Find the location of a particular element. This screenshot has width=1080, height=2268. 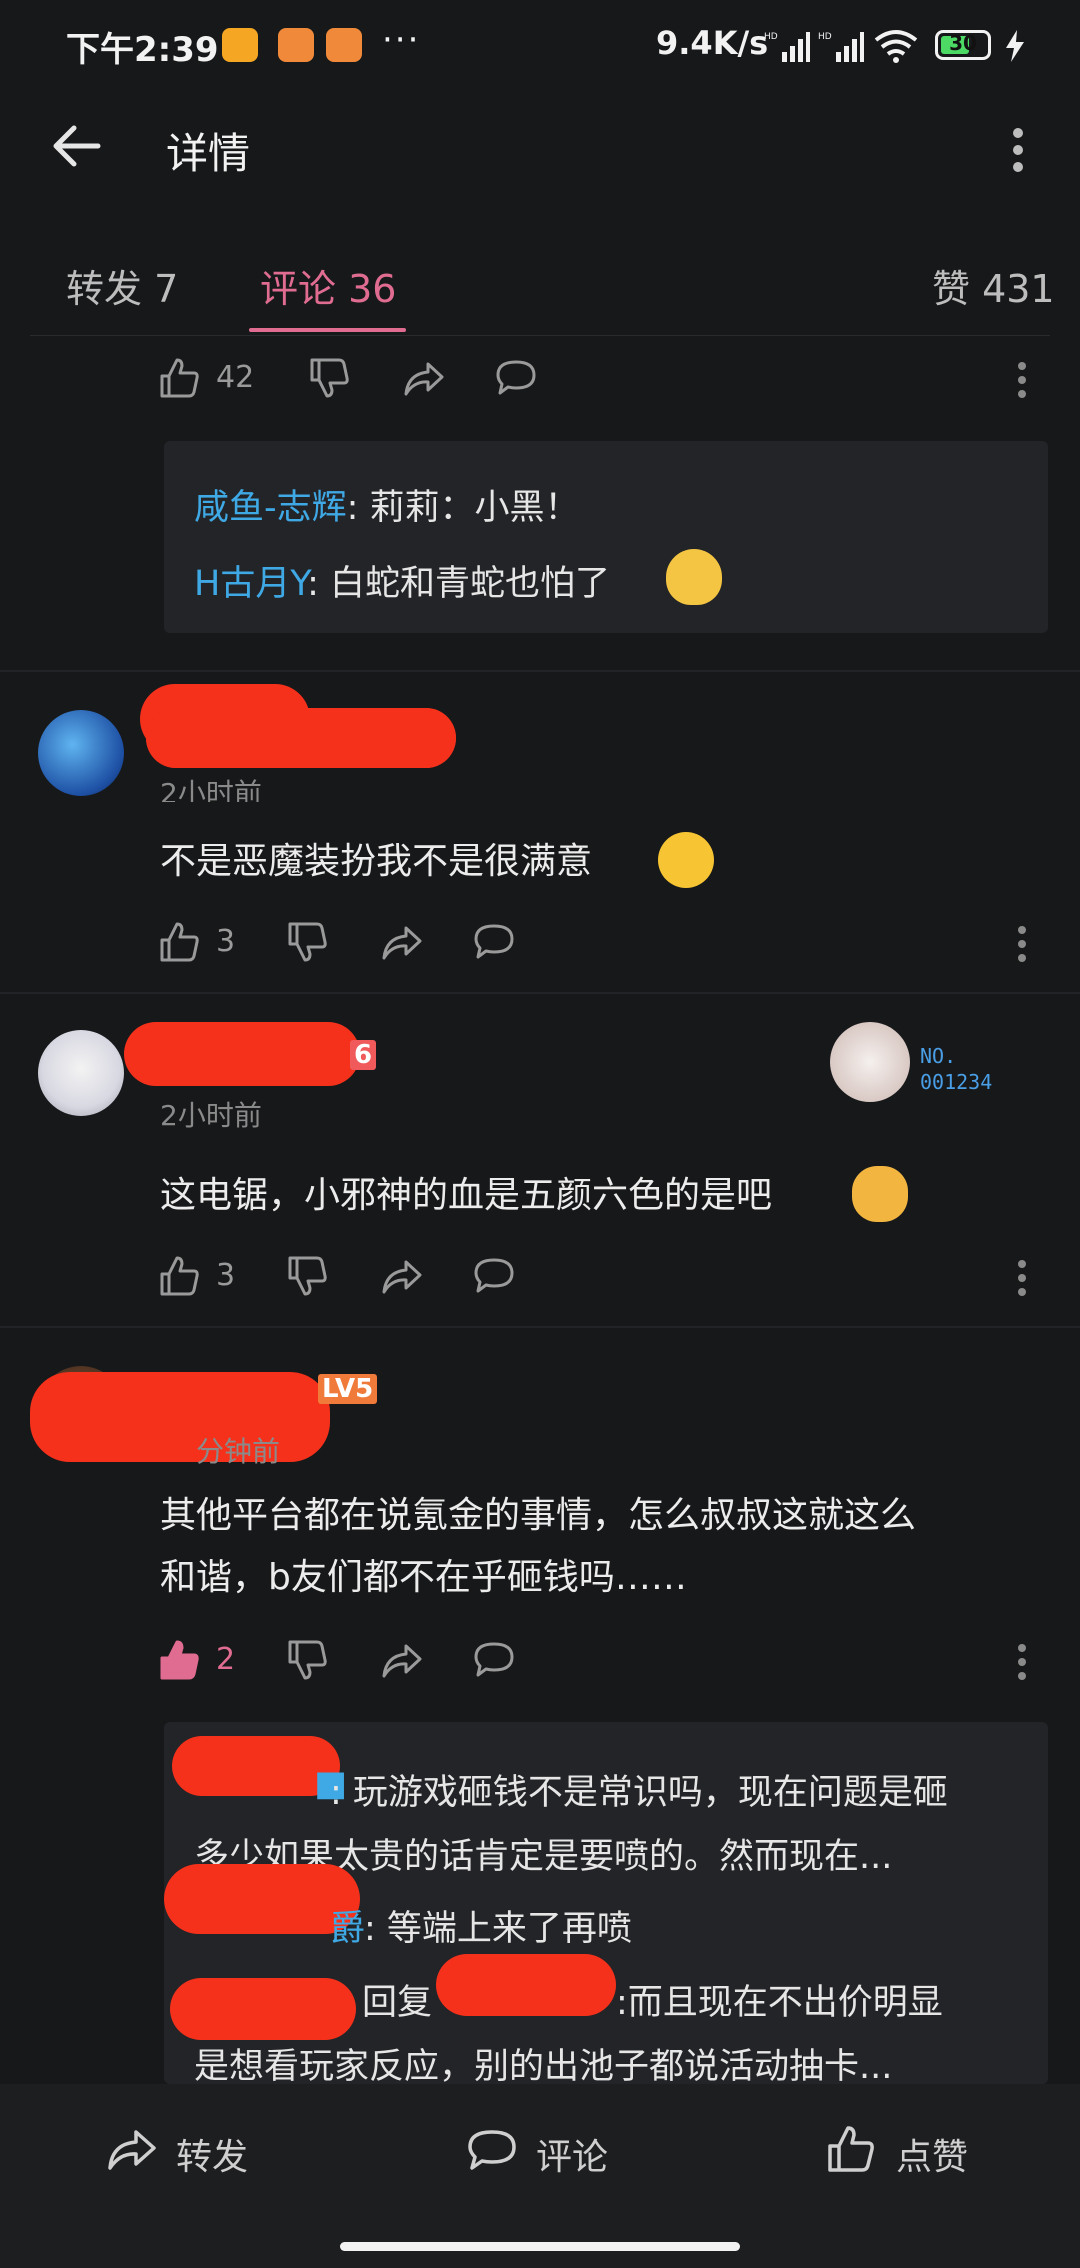

comment-actions: 42 is located at coordinates (608, 386).